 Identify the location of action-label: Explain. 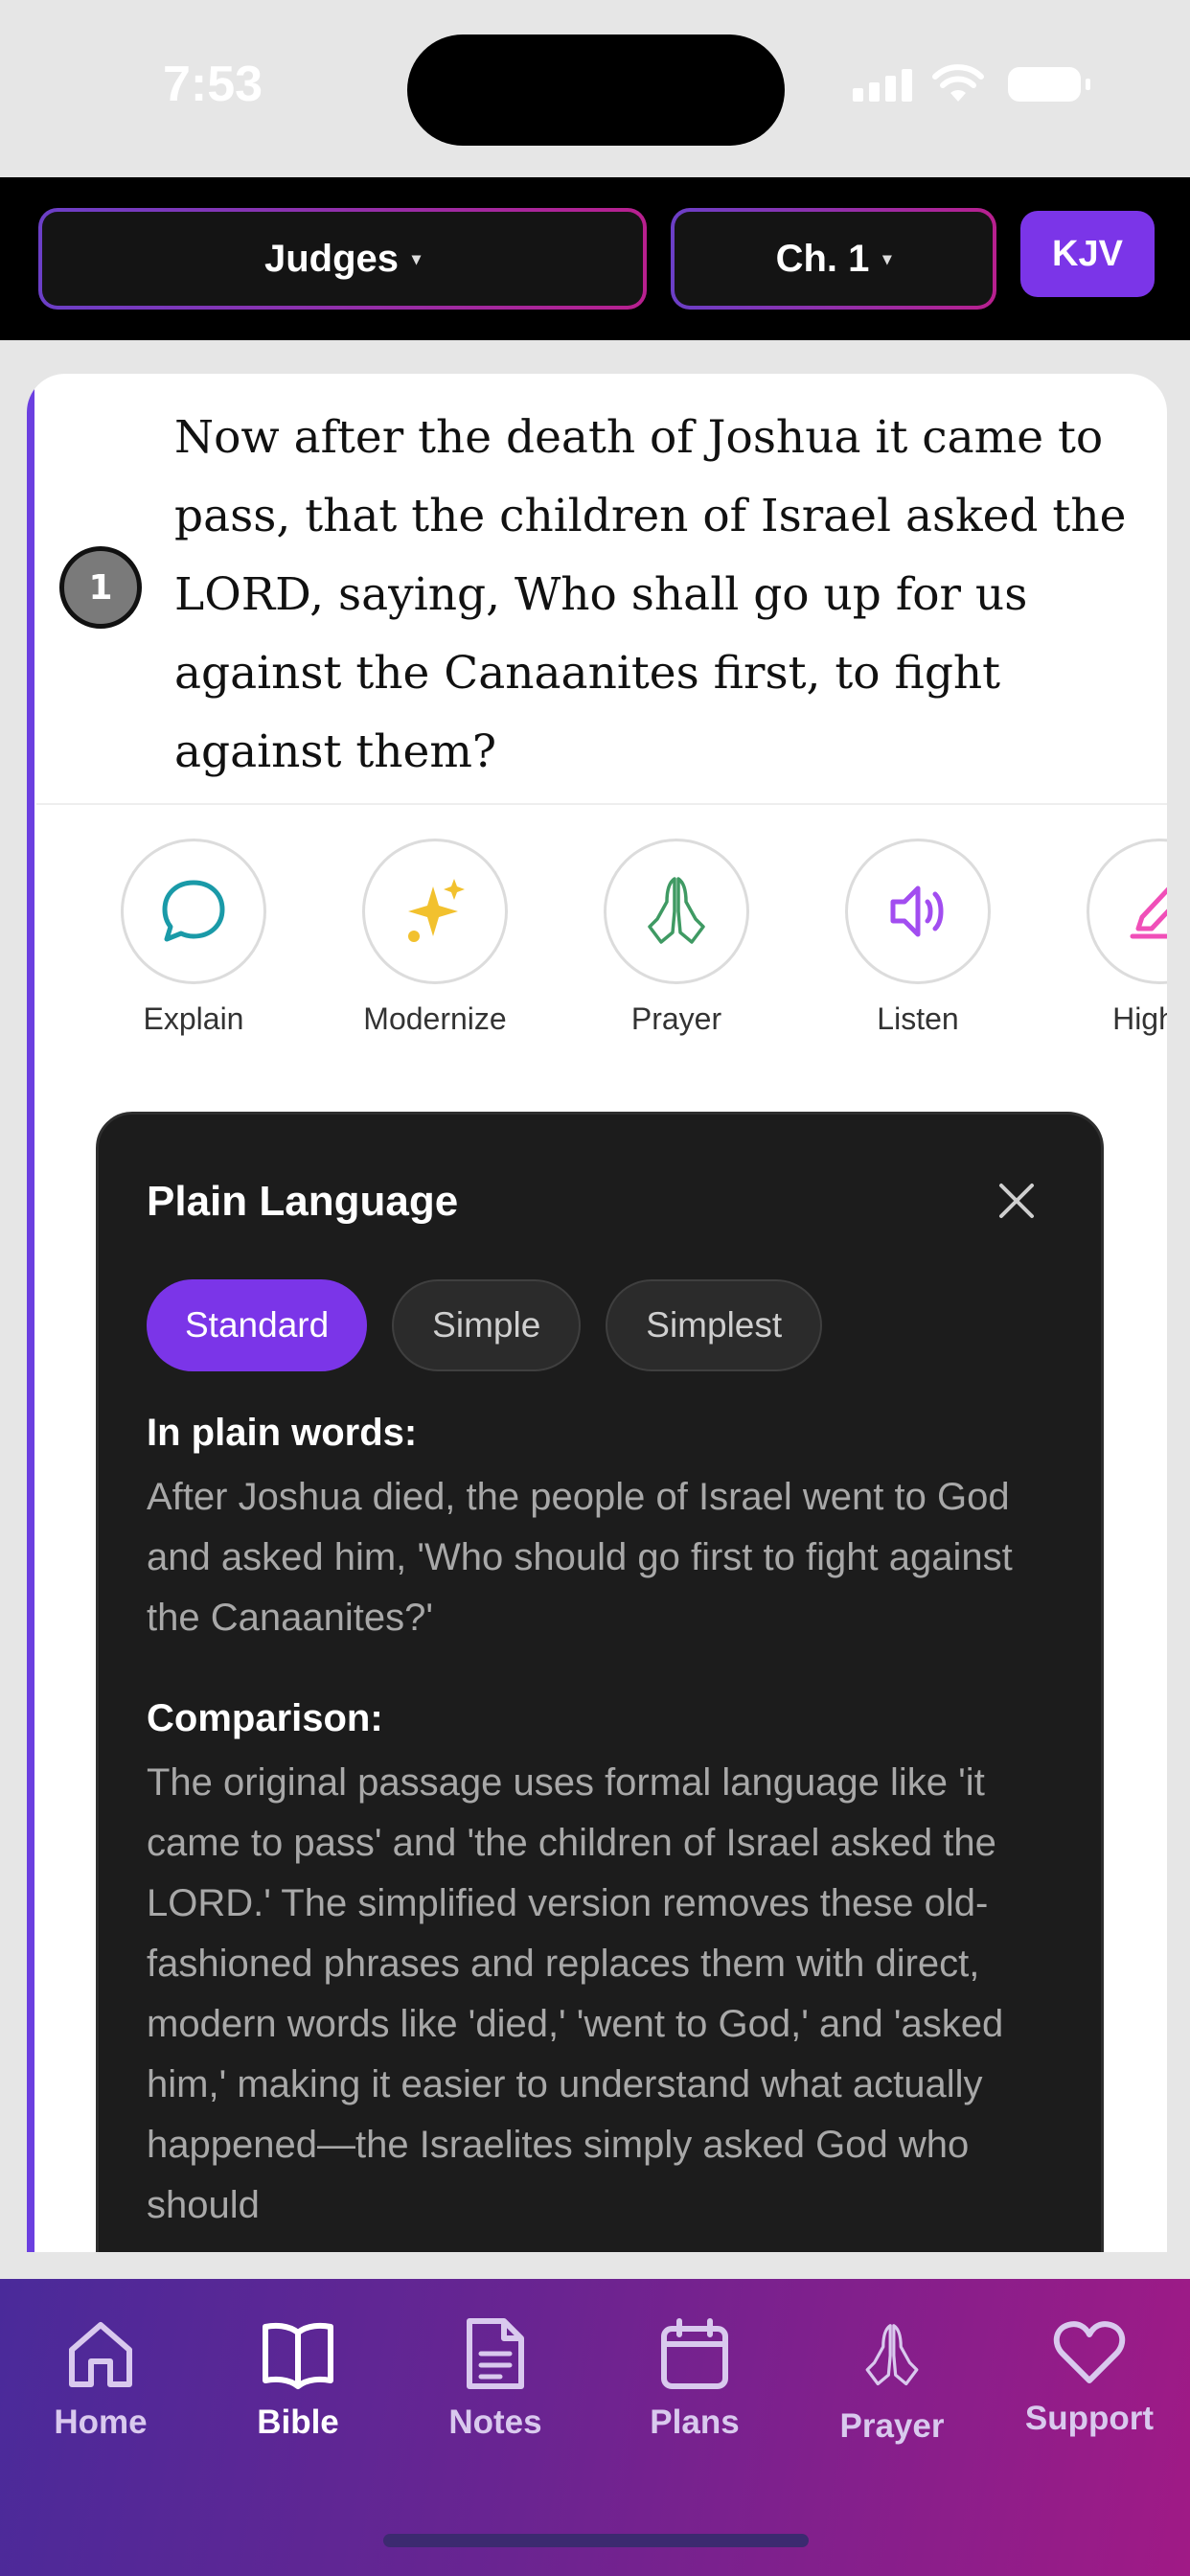
(194, 1019).